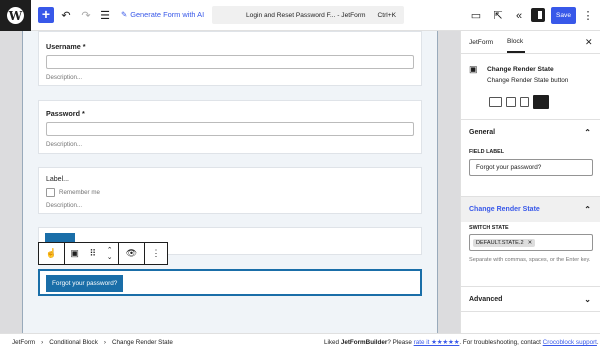 The image size is (600, 350). Describe the element at coordinates (489, 228) in the screenshot. I see `switch-state-caption: SWITCH STATE` at that location.